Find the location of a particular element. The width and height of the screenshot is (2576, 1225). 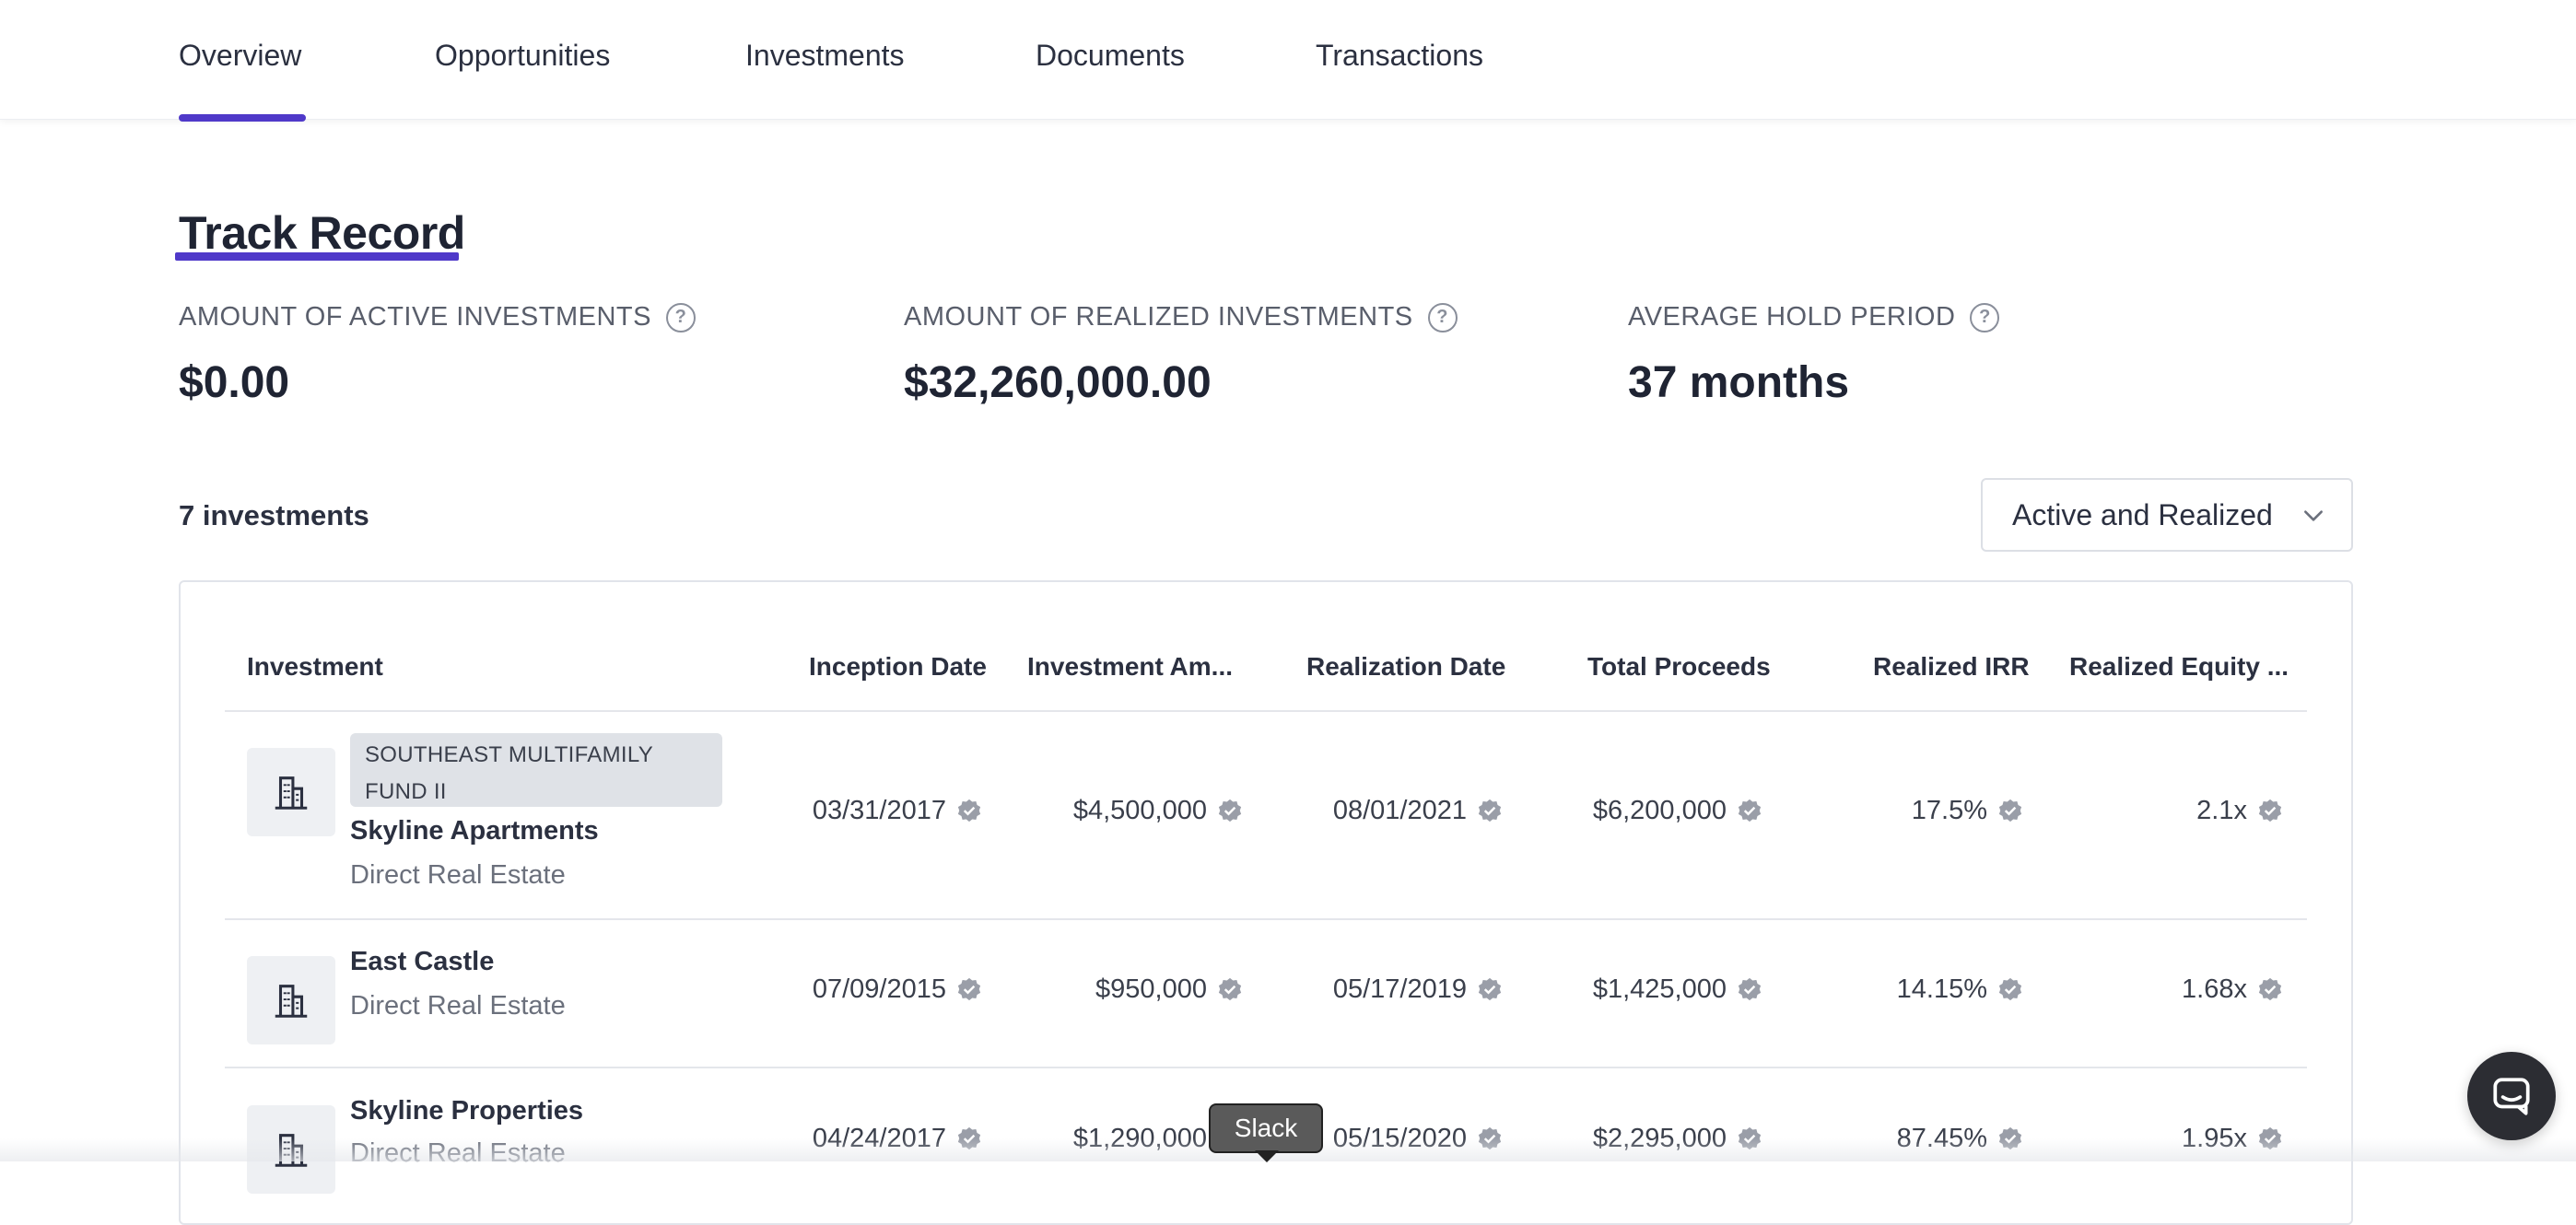

realization-date-cell: 05/17/2019 is located at coordinates (1418, 989).